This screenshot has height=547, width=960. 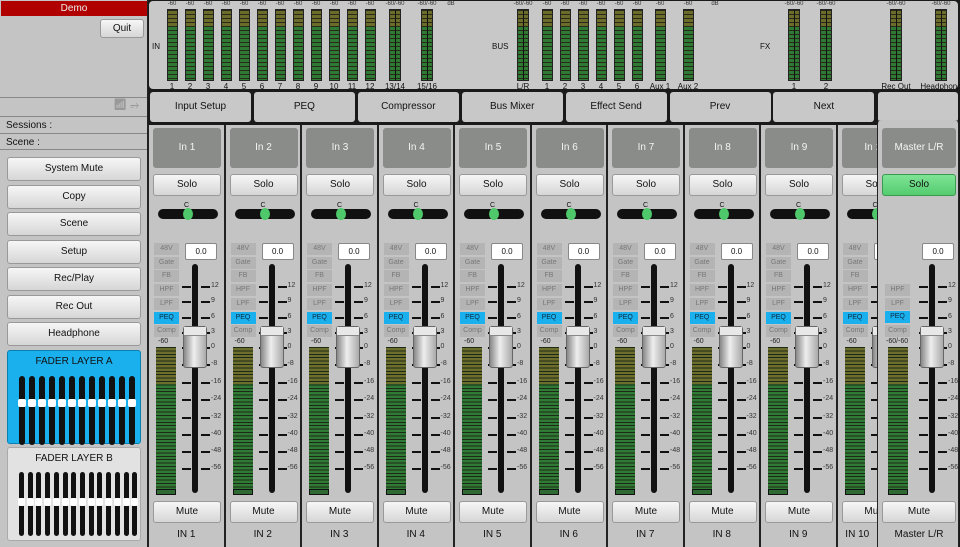 I want to click on tab-prev: Prev, so click(x=720, y=107).